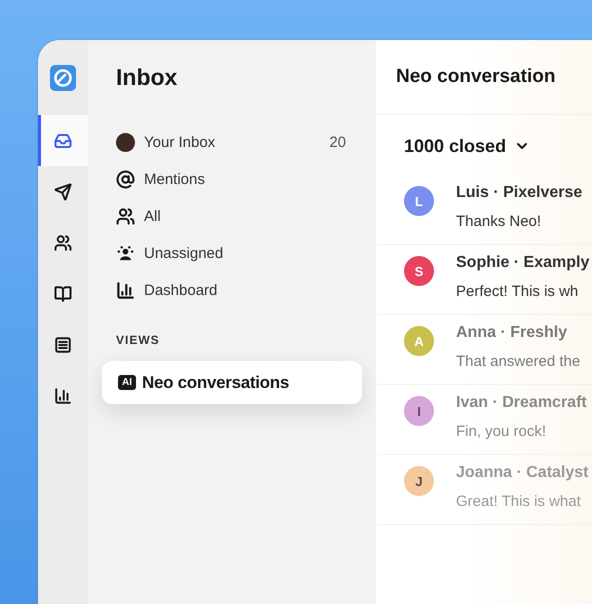 The image size is (592, 604). I want to click on message-preview: Thanks Neo!, so click(499, 221).